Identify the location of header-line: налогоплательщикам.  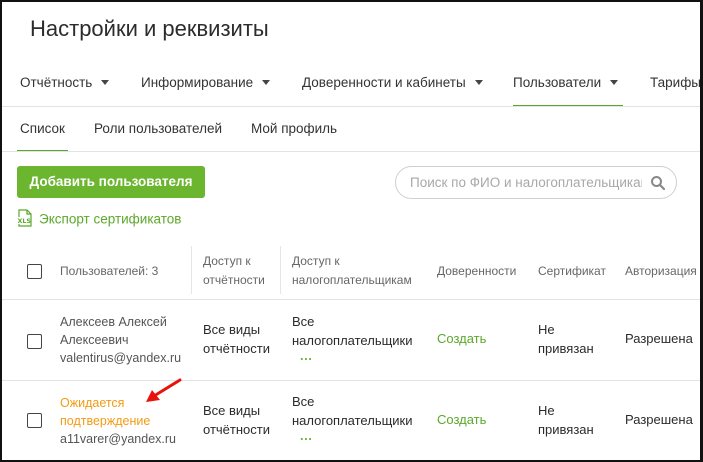
(352, 280).